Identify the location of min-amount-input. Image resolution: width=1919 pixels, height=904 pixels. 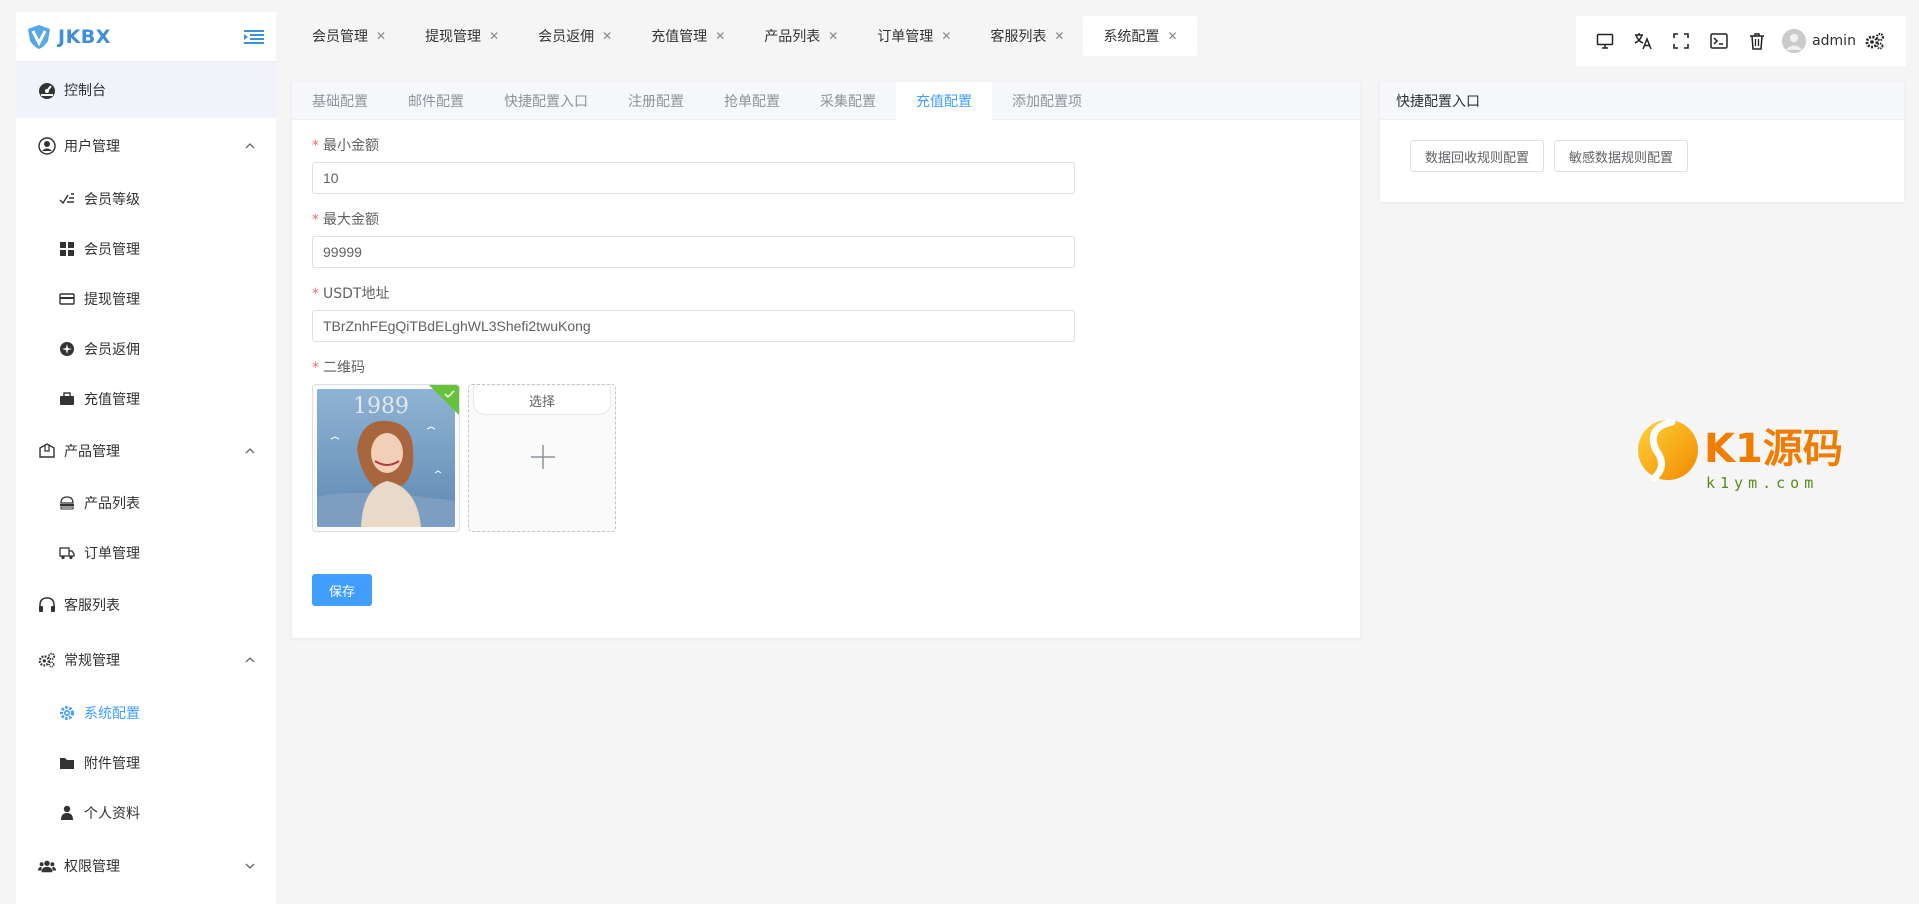
(693, 178).